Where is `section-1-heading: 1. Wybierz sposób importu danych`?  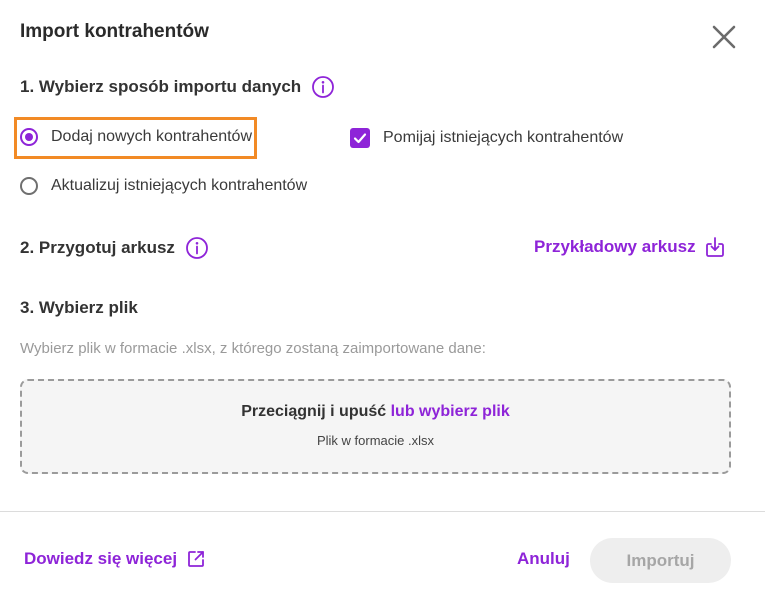
section-1-heading: 1. Wybierz sposób importu danych is located at coordinates (177, 87).